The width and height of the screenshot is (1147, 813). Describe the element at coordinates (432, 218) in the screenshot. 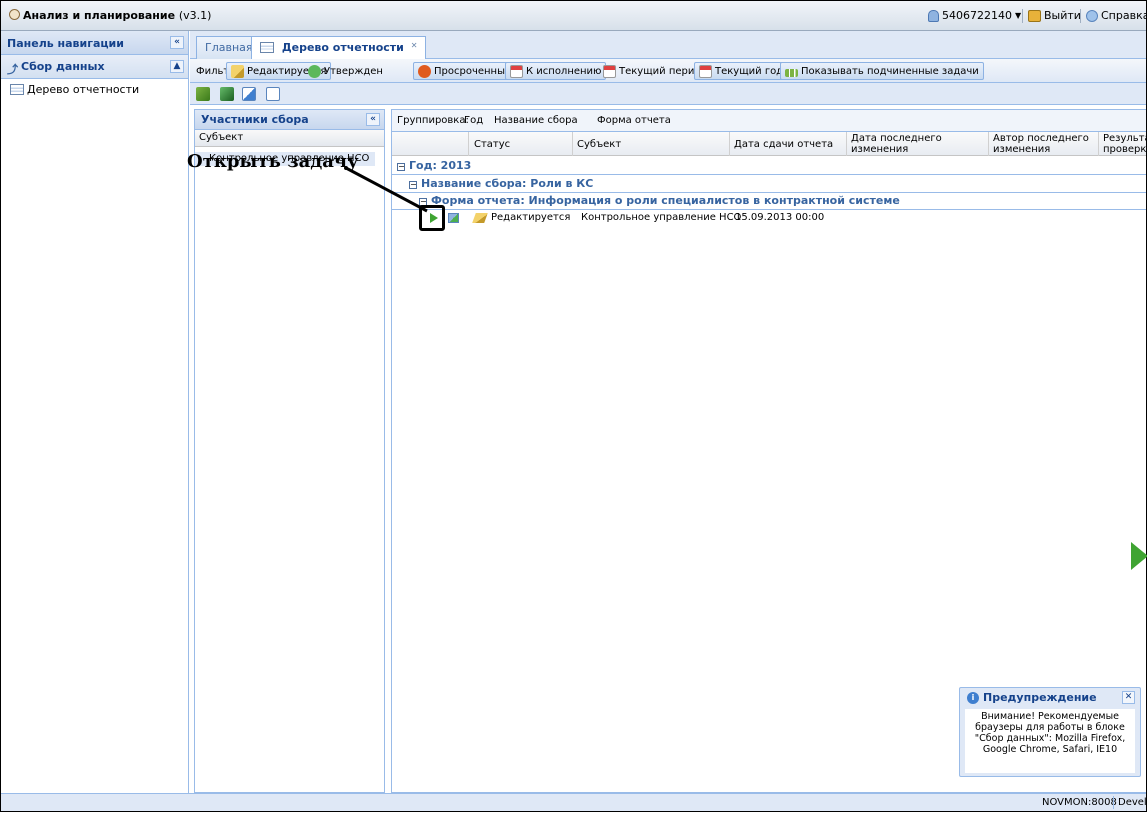

I see `highlight-box` at that location.